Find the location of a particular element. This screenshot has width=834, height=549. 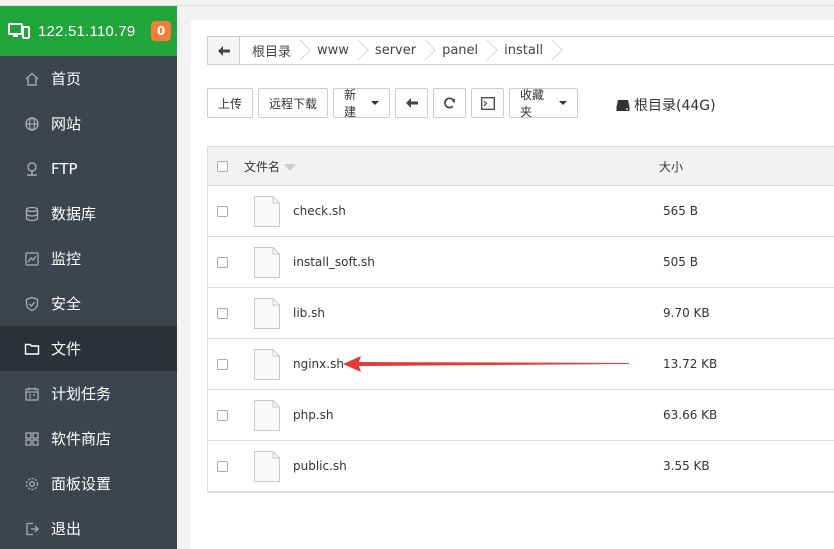

toolbar: 上传 远程下载 新建 收藏夹 is located at coordinates (395, 103).